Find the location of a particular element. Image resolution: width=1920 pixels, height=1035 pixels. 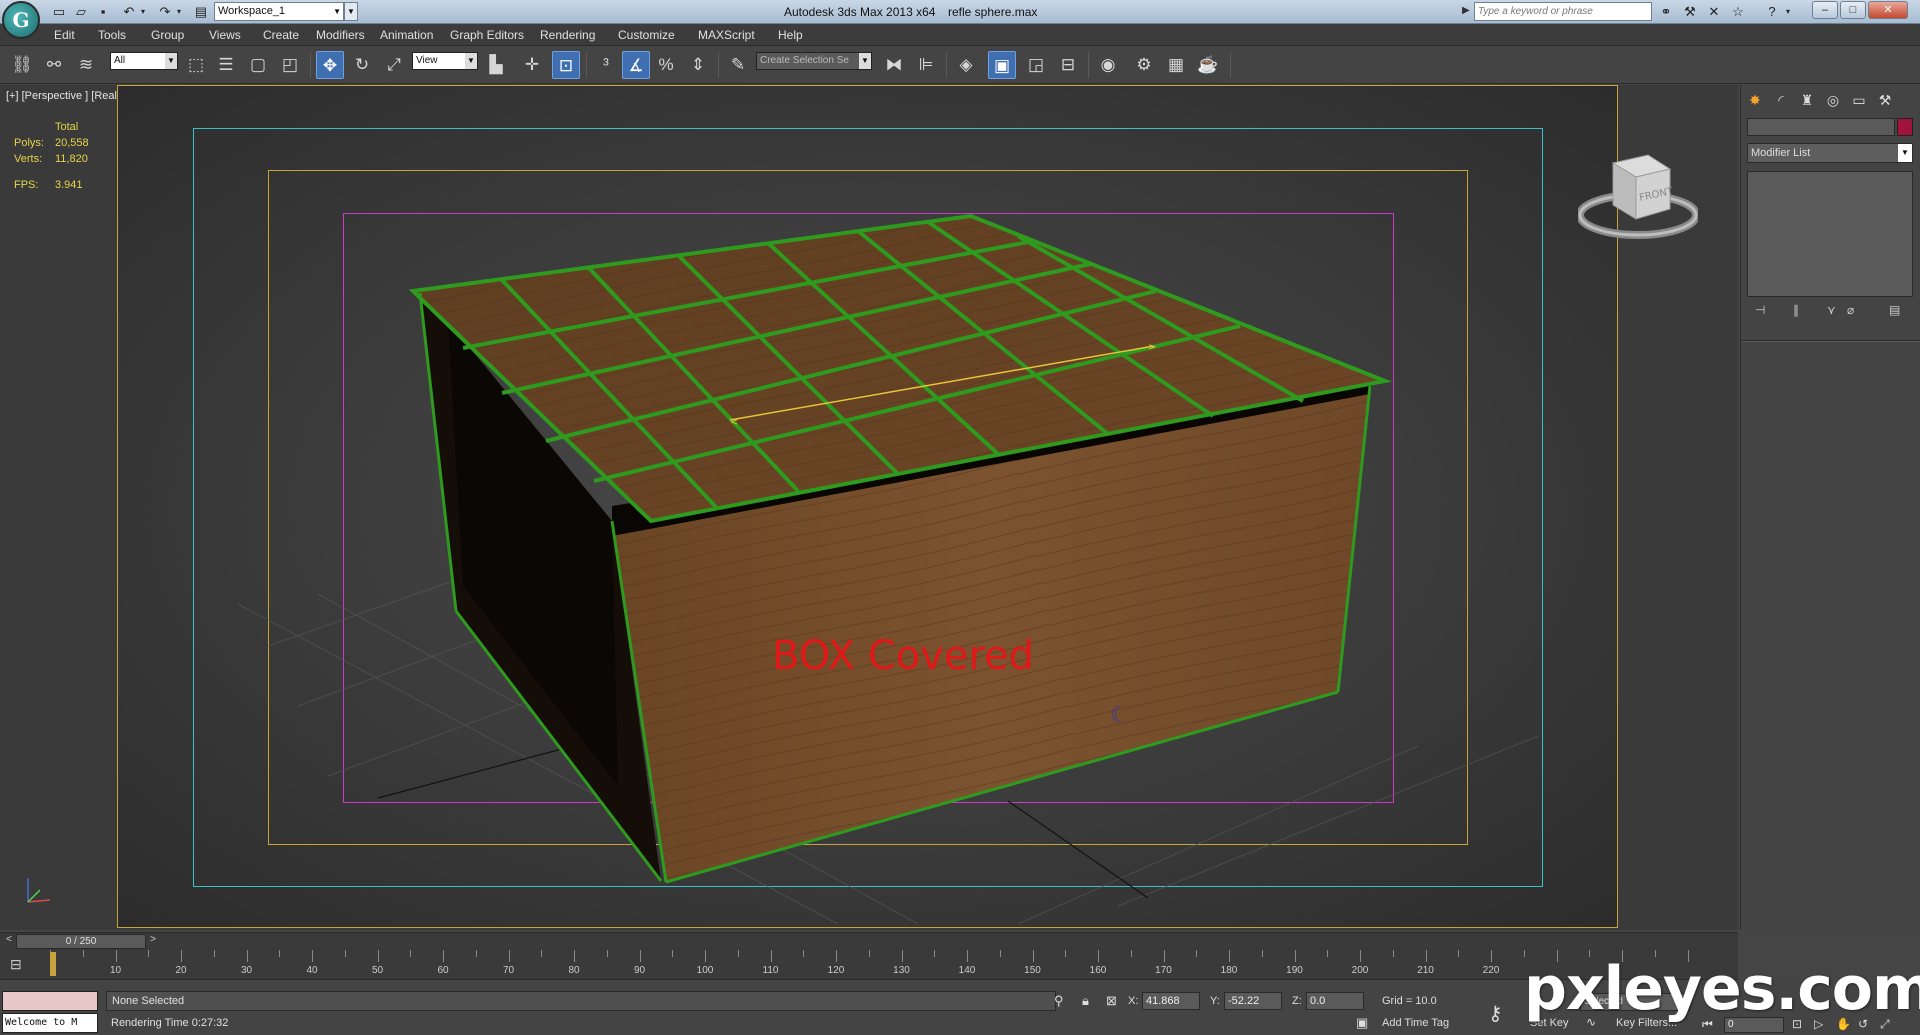

show-end-result-icon: ∥ is located at coordinates (1796, 310).